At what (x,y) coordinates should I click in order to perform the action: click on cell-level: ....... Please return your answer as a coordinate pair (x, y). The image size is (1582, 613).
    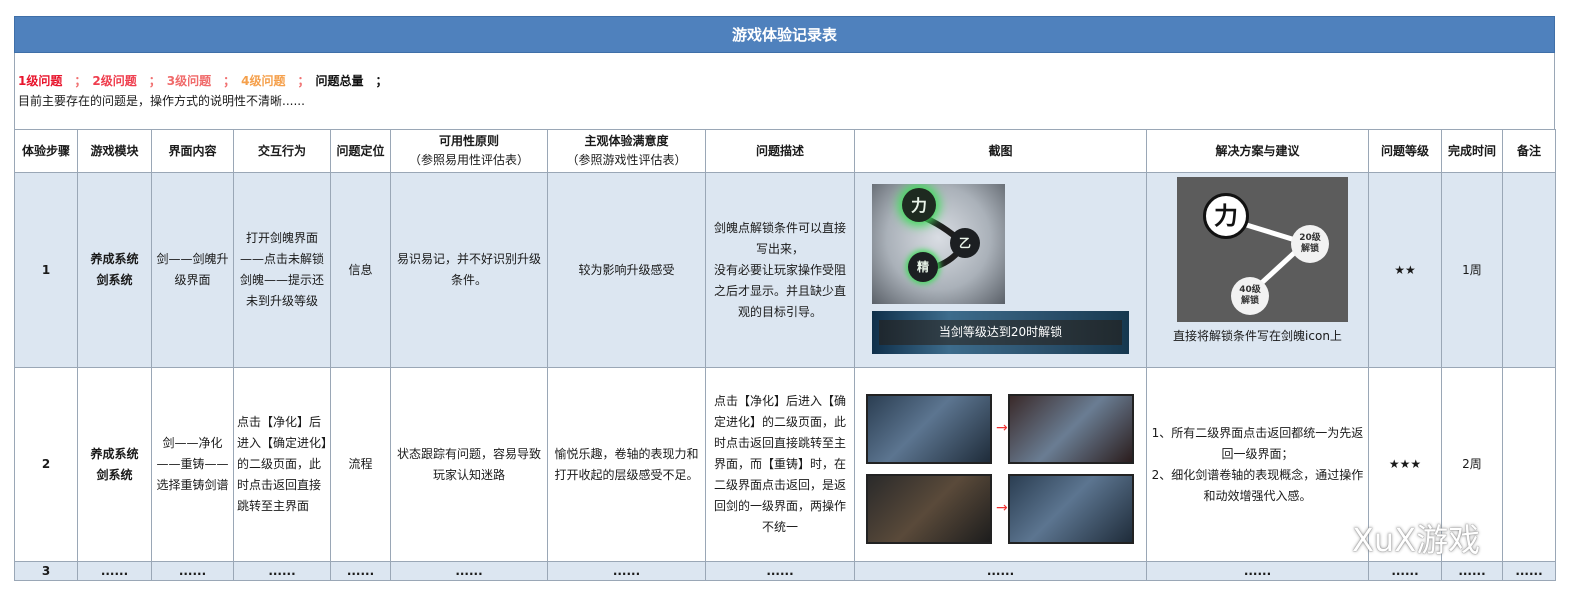
    Looking at the image, I should click on (1405, 571).